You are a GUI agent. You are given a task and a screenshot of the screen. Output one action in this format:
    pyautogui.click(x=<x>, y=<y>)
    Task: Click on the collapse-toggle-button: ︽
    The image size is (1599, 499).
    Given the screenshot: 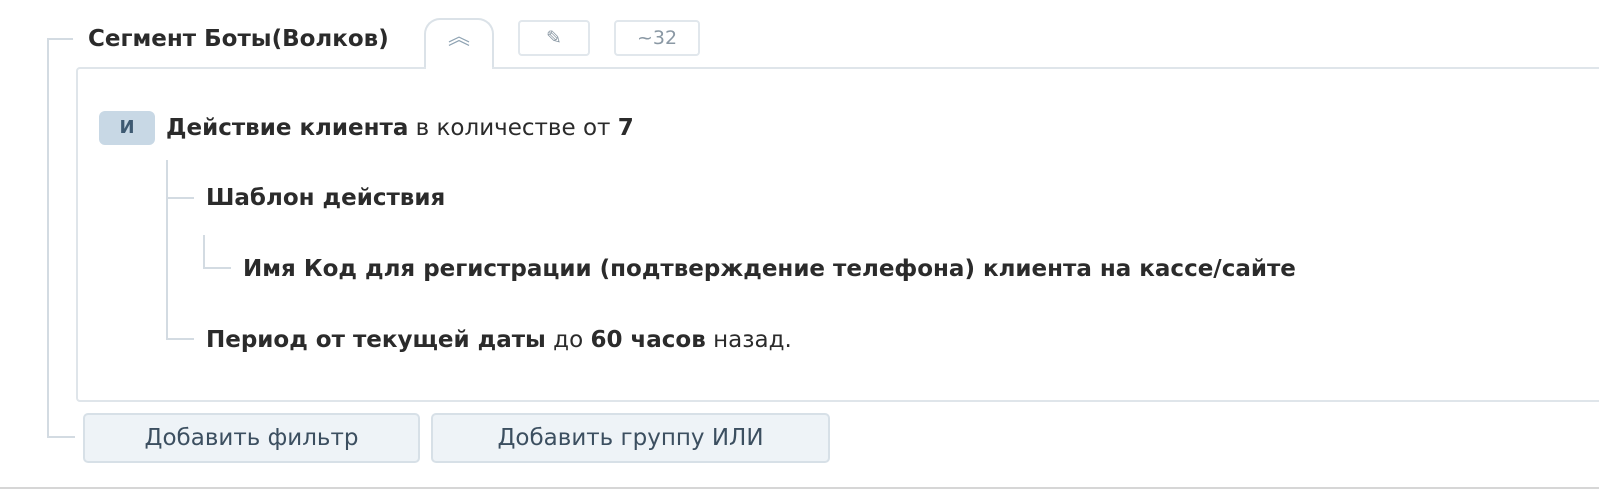 What is the action you would take?
    pyautogui.click(x=459, y=44)
    